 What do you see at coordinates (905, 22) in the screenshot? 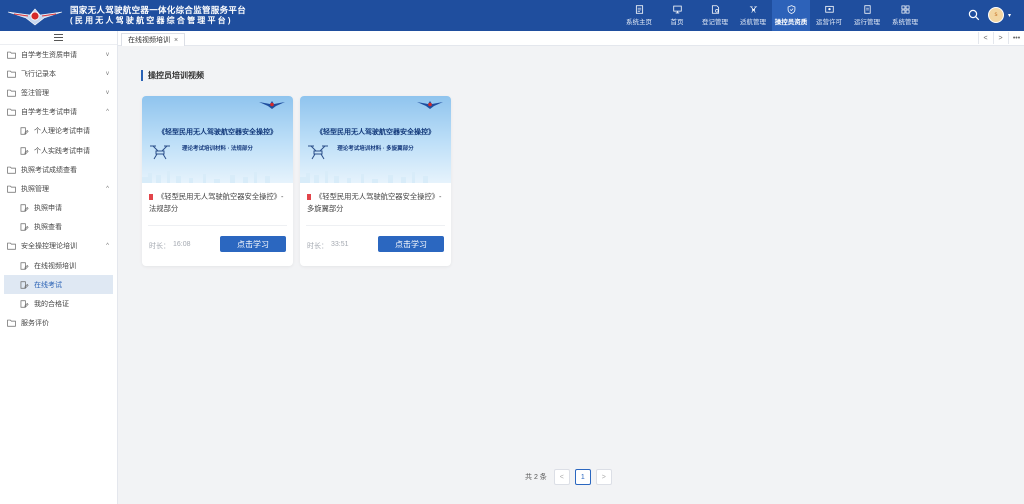
I see `nav-label: 系统管理` at bounding box center [905, 22].